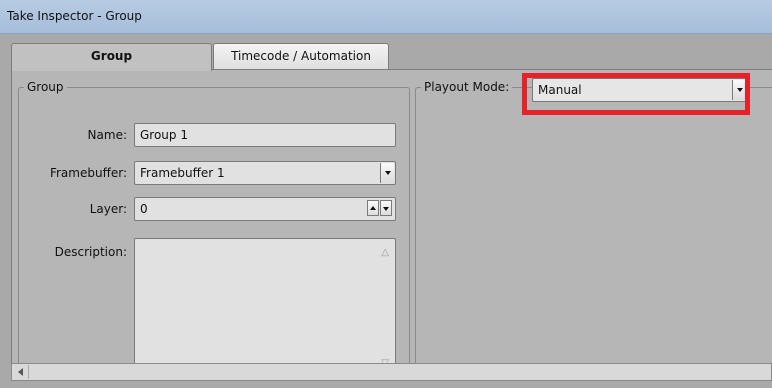 The image size is (772, 388). I want to click on arrow-left-icon, so click(21, 372).